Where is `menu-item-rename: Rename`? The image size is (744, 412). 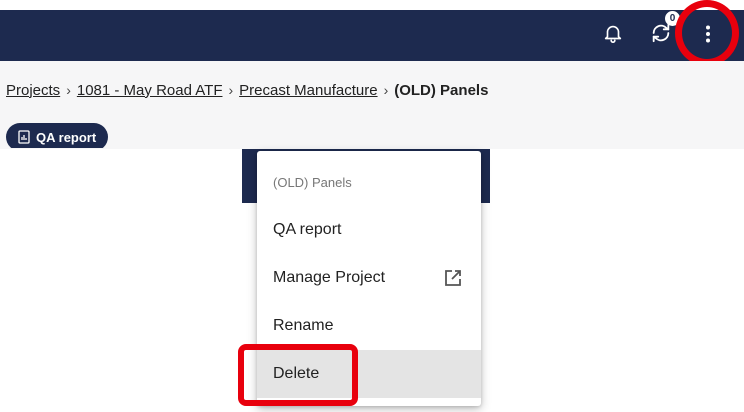
menu-item-rename: Rename is located at coordinates (369, 326).